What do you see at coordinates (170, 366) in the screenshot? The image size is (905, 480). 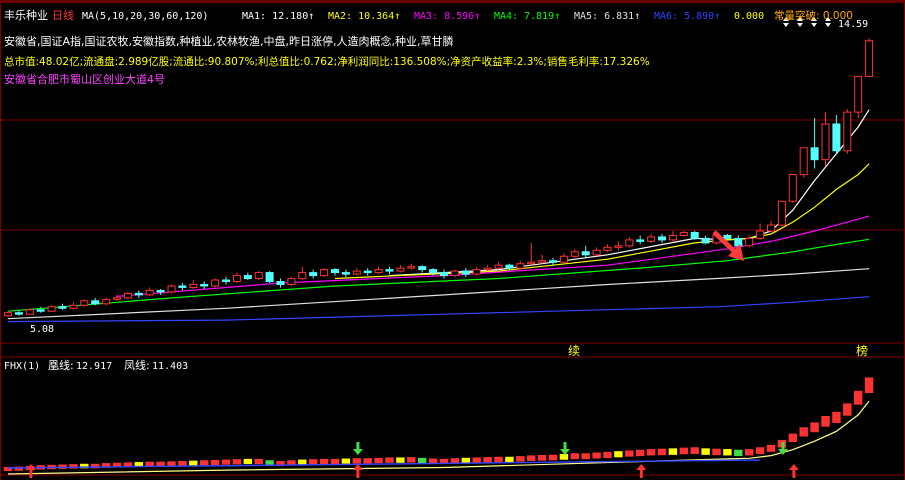 I see `indicator-line2-value: 11.403` at bounding box center [170, 366].